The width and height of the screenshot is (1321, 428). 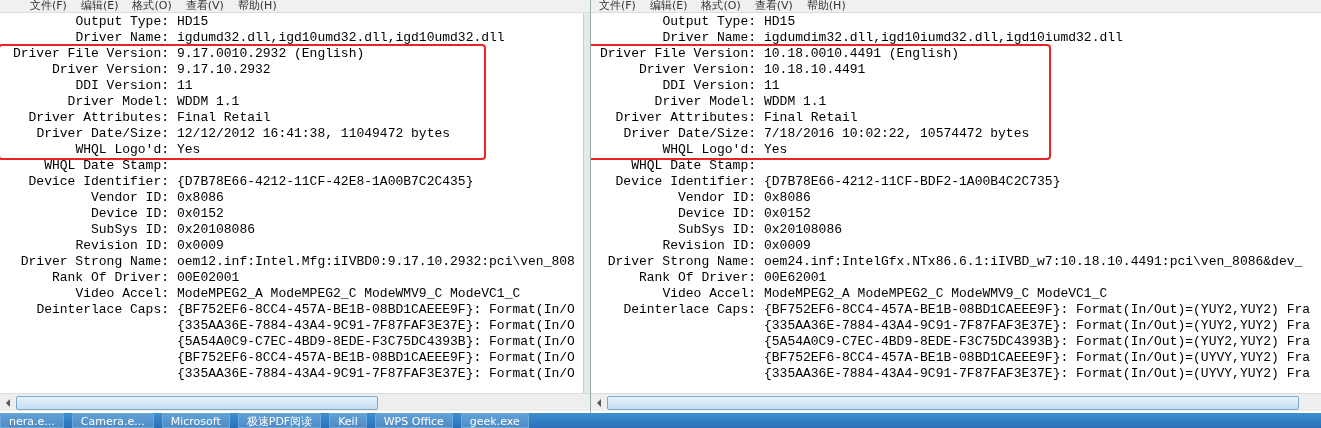 What do you see at coordinates (325, 182) in the screenshot?
I see `field-value: {D7B78E66-4212-11CF-42E8-1A00B7C2C435}` at bounding box center [325, 182].